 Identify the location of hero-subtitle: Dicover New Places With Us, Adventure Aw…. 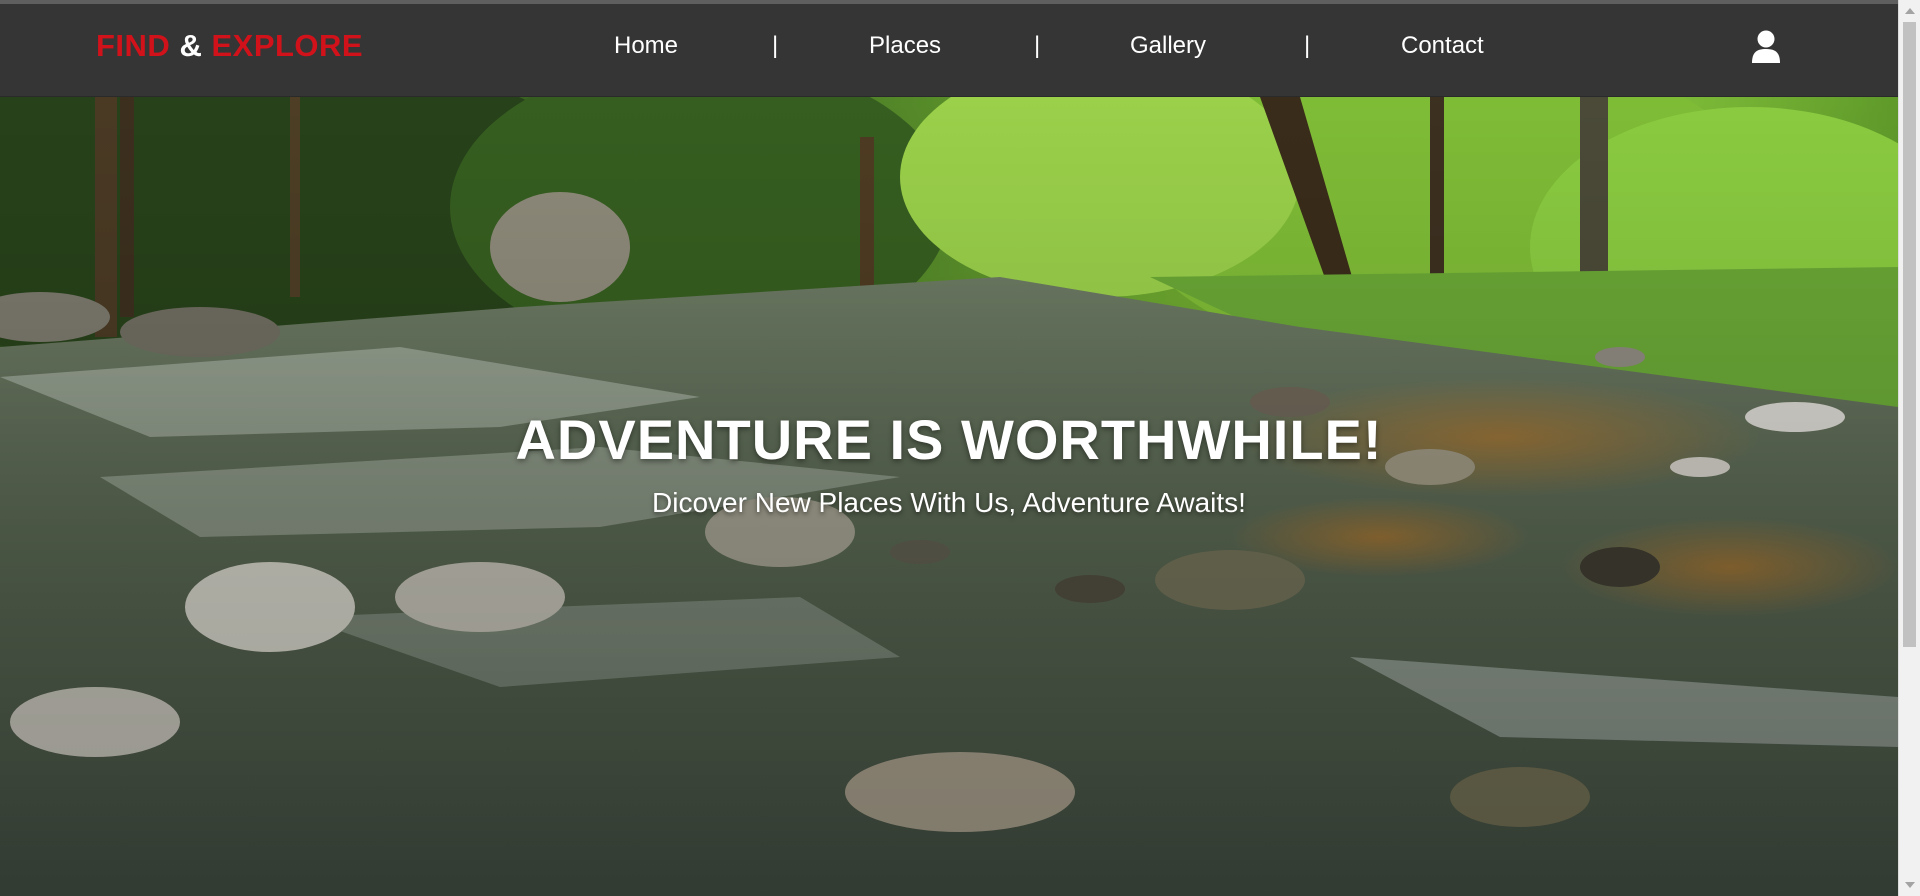
(949, 502).